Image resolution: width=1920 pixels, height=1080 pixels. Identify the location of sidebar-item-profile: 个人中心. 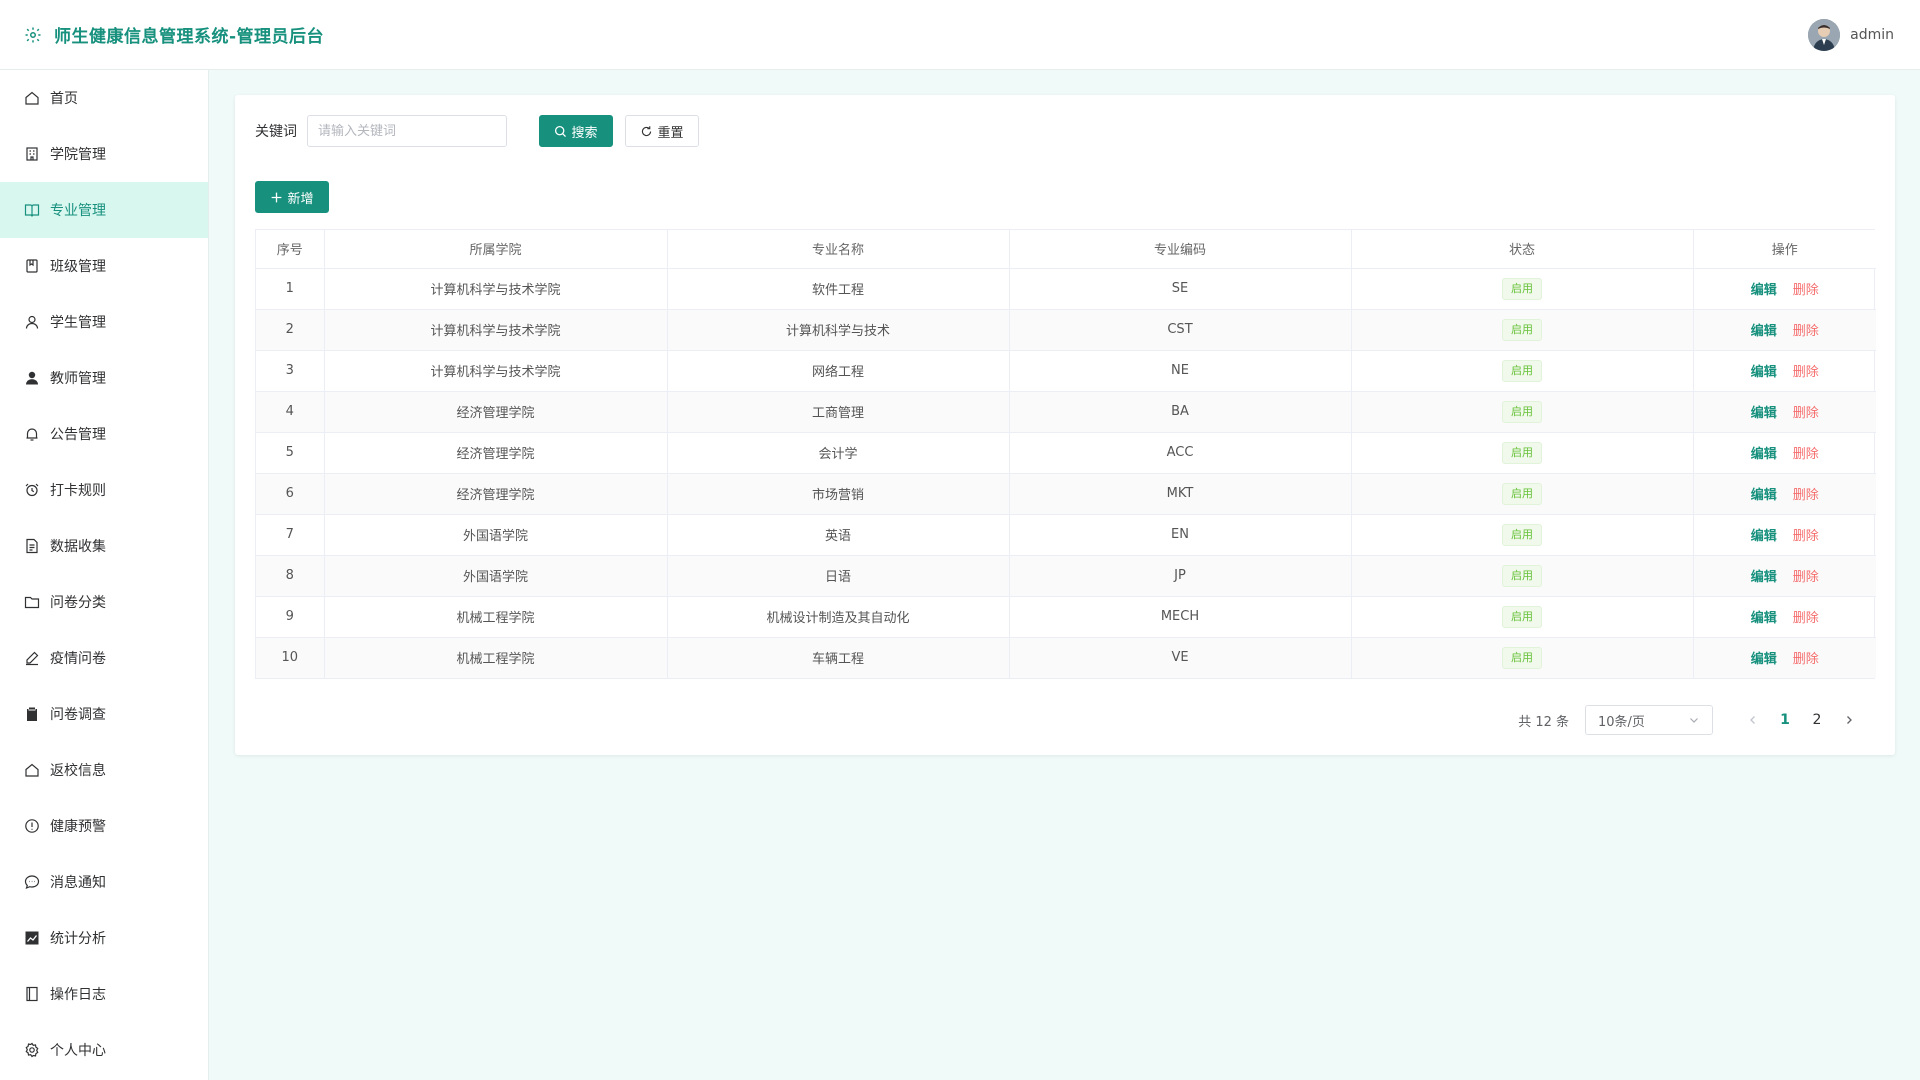
(104, 1050).